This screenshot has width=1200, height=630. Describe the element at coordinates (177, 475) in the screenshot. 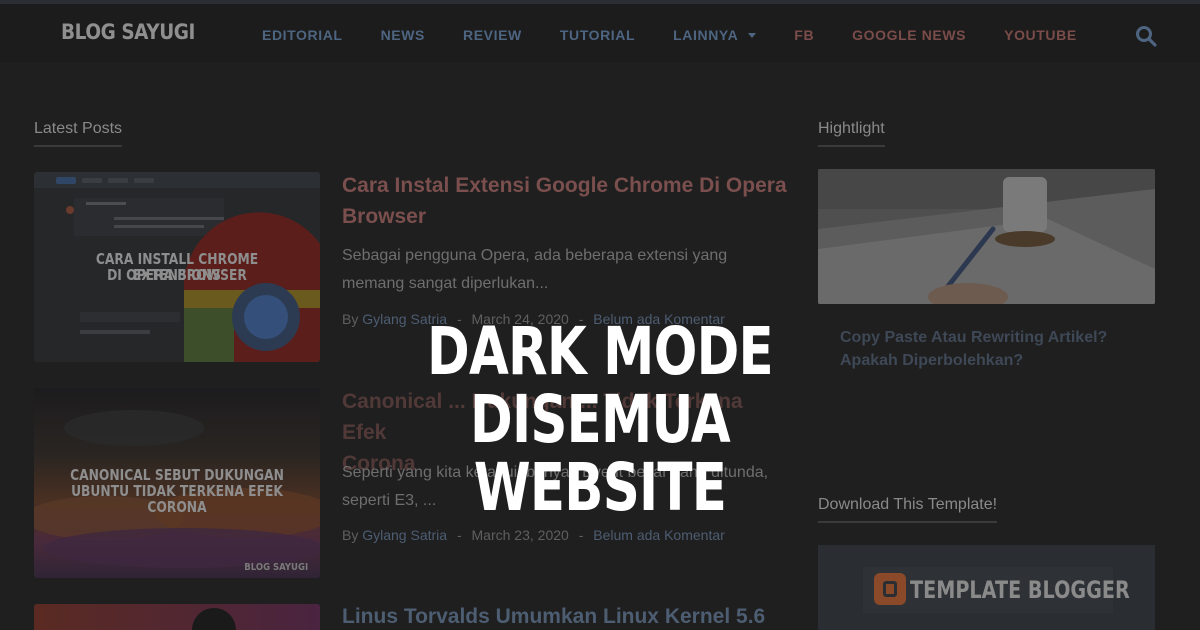

I see `thumbnail-caption-line: CANONICAL SEBUT DUKUNGAN` at that location.